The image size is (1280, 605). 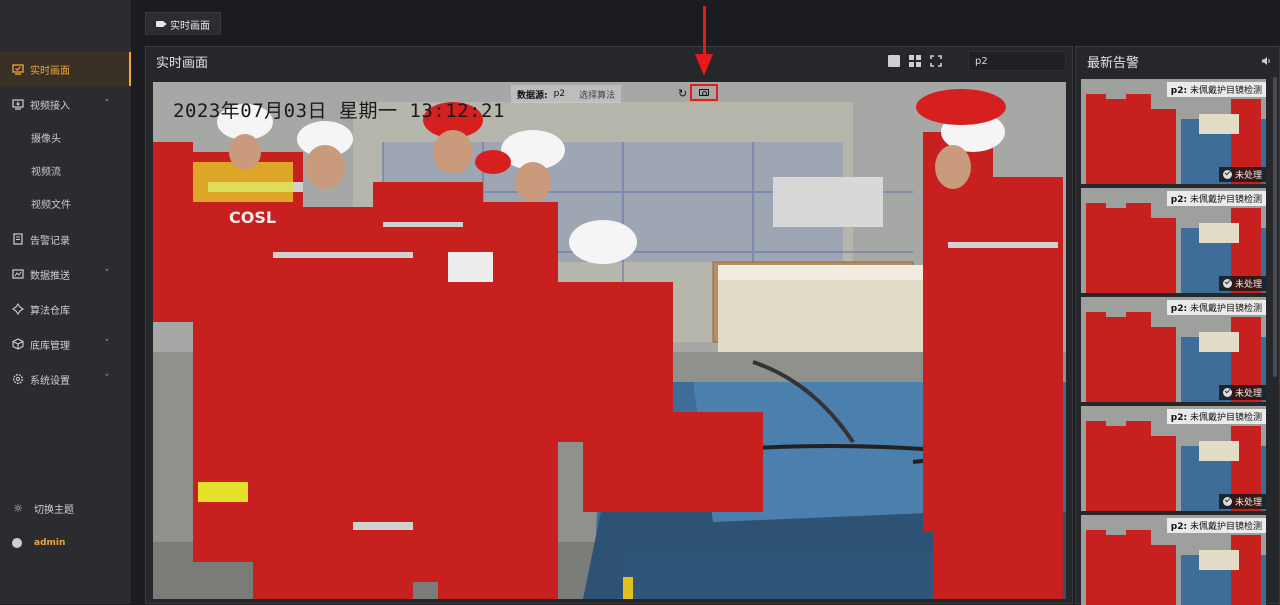 I want to click on svg-text: COSL, so click(x=252, y=217).